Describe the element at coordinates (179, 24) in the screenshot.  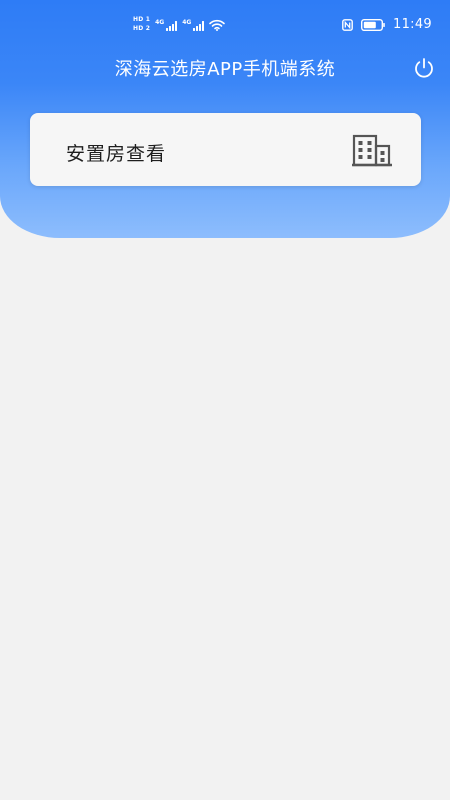
I see `status-left: HD 1 HD 2 4G 4G` at that location.